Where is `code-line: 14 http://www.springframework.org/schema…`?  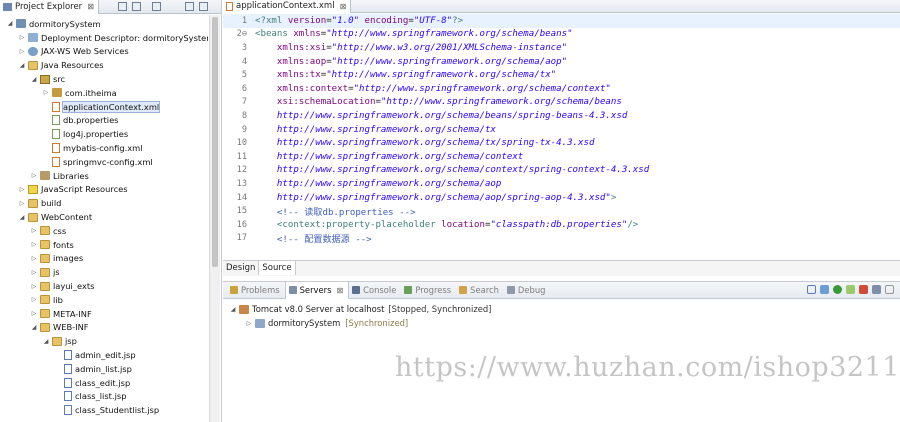
code-line: 14 http://www.springframework.org/schema… is located at coordinates (561, 198).